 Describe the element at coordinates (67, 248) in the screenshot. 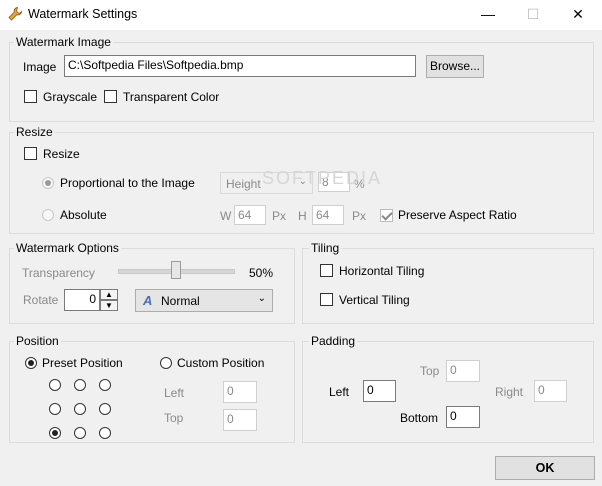

I see `watermark-options-legend: Watermark Options` at that location.